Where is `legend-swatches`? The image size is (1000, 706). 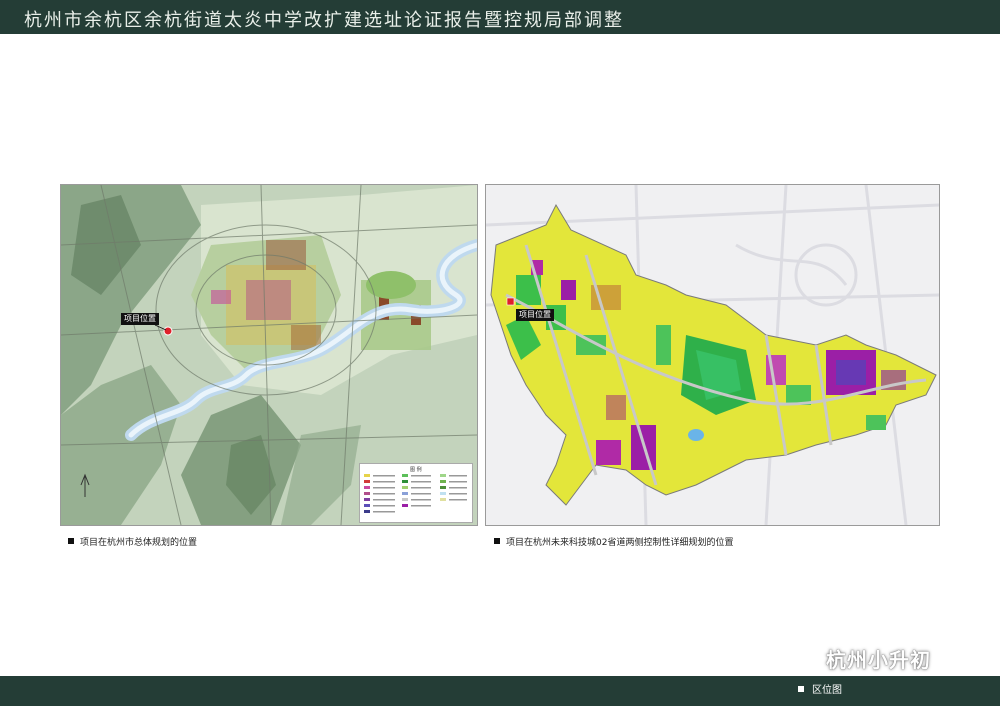 legend-swatches is located at coordinates (415, 493).